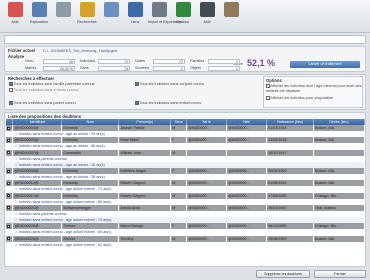 The width and height of the screenshot is (370, 280). I want to click on toolbar-item-3: Recherches, so click(87, 16).